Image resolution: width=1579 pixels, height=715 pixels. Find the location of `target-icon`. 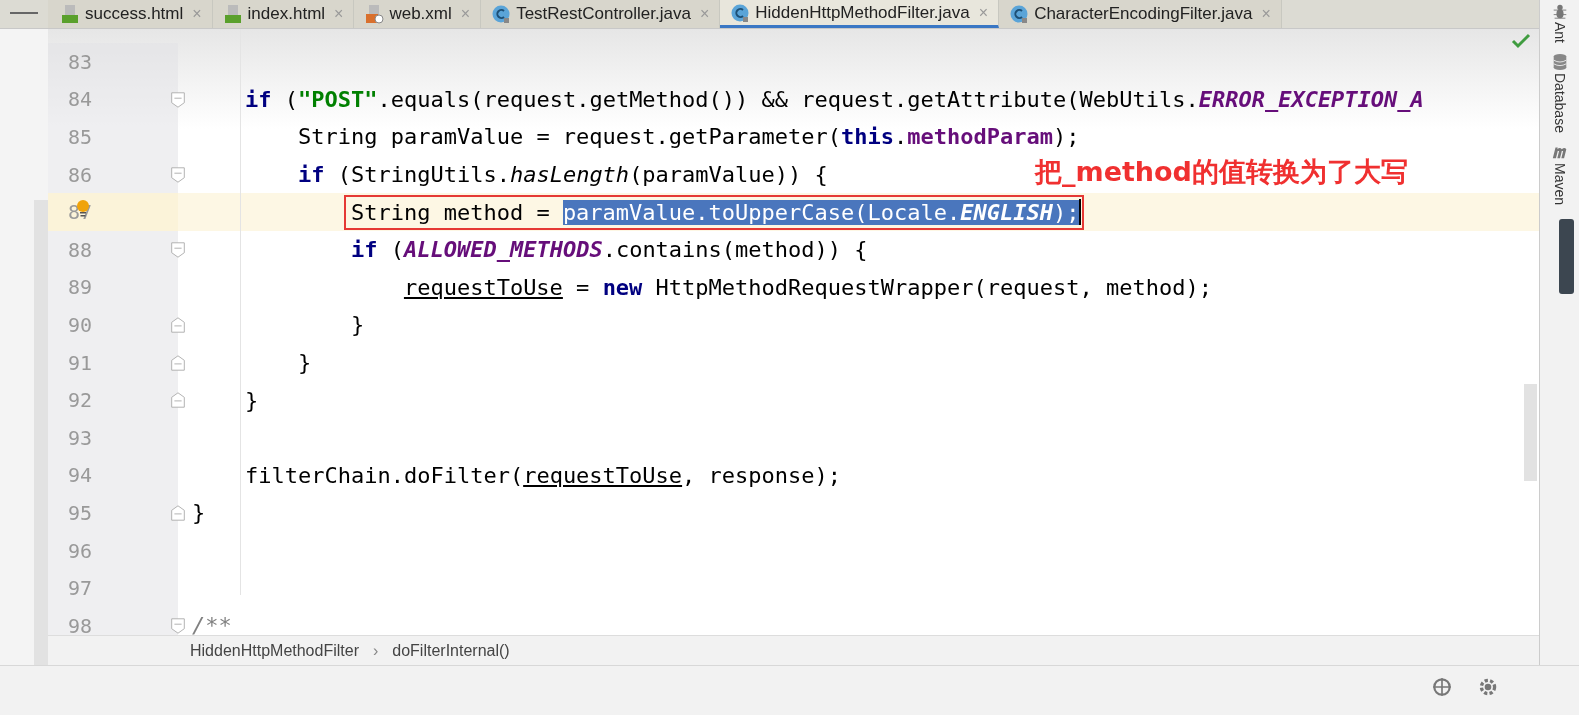

target-icon is located at coordinates (1442, 687).